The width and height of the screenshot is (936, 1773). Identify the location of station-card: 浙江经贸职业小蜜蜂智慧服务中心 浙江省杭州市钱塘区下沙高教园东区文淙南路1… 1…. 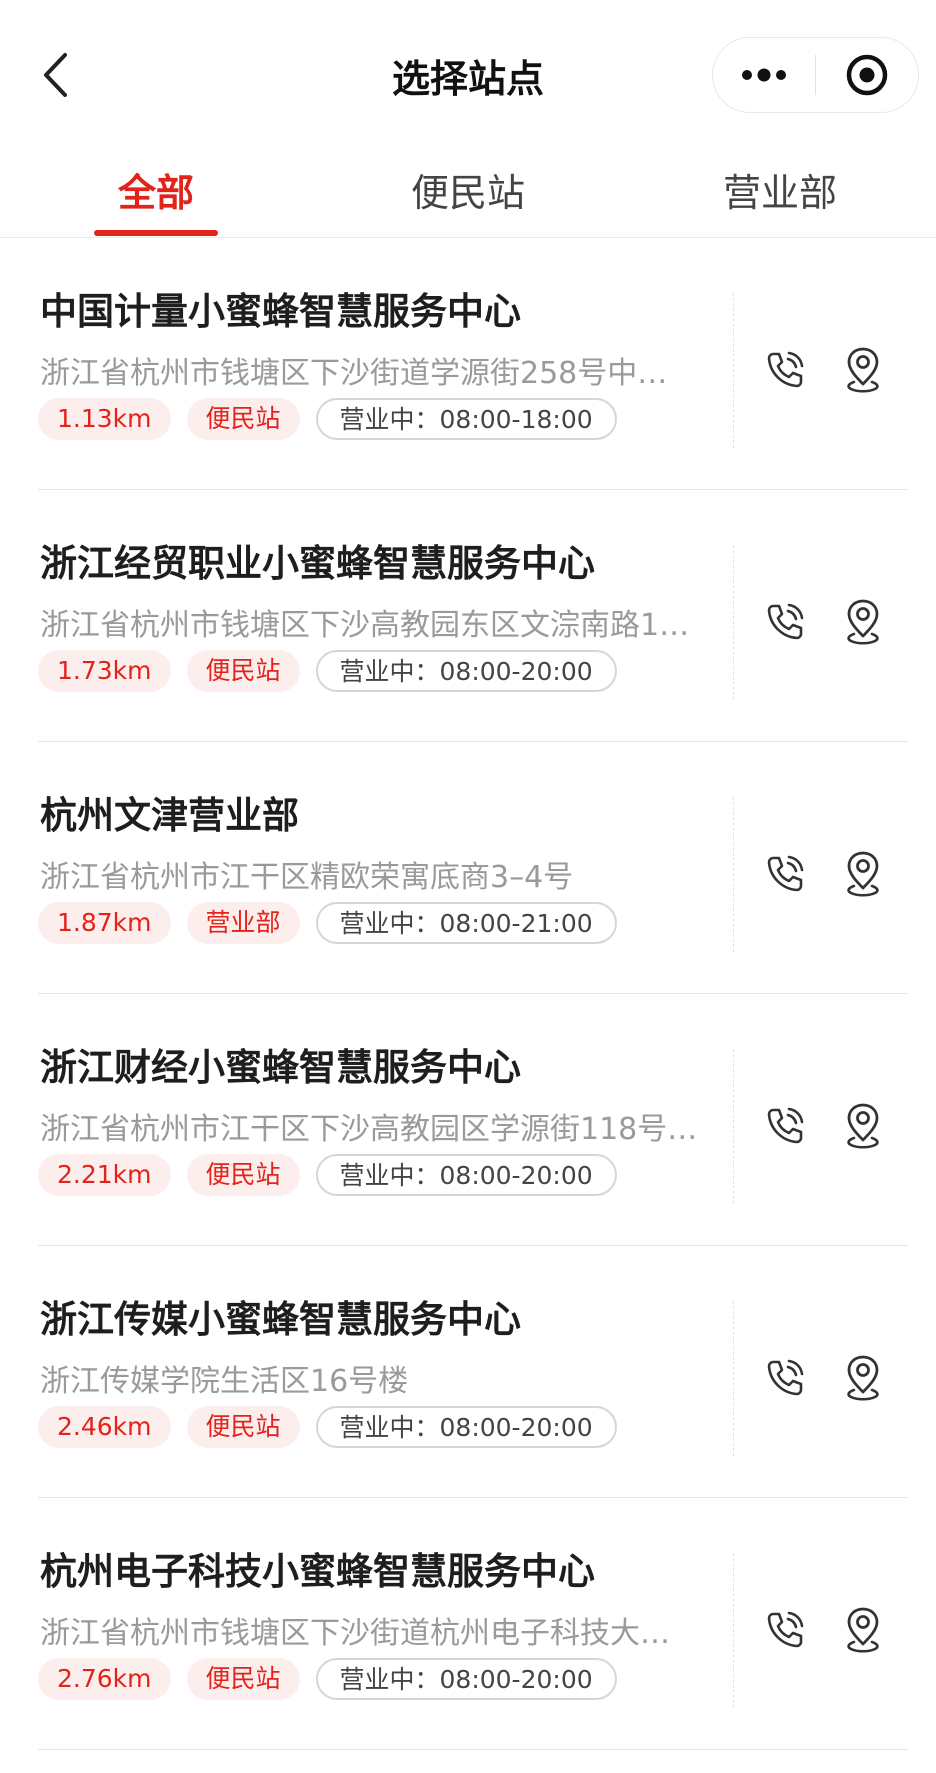
(473, 616).